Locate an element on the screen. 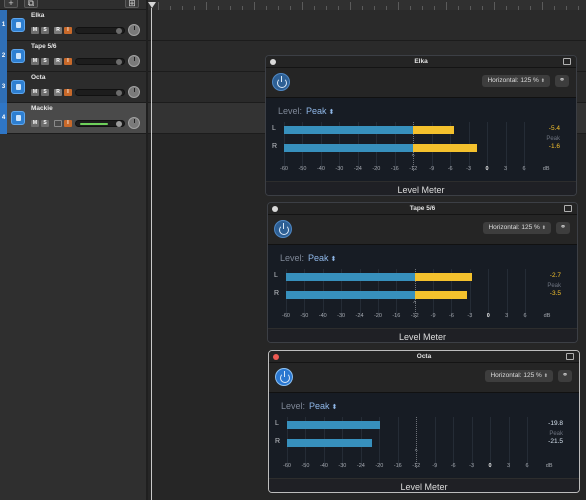 The image size is (586, 500). track-row-mackie: 4 Mackie M S I is located at coordinates (73, 118).